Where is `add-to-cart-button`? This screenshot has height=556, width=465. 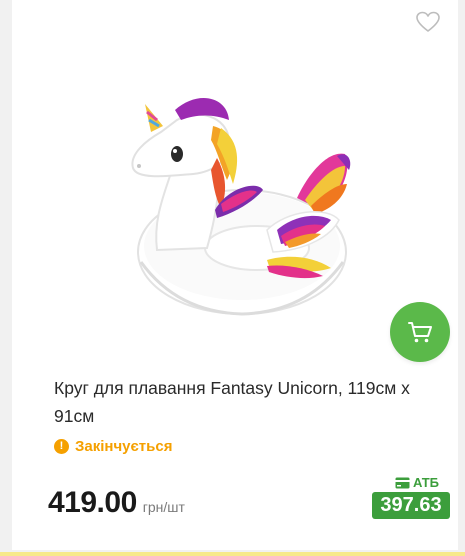 add-to-cart-button is located at coordinates (420, 332).